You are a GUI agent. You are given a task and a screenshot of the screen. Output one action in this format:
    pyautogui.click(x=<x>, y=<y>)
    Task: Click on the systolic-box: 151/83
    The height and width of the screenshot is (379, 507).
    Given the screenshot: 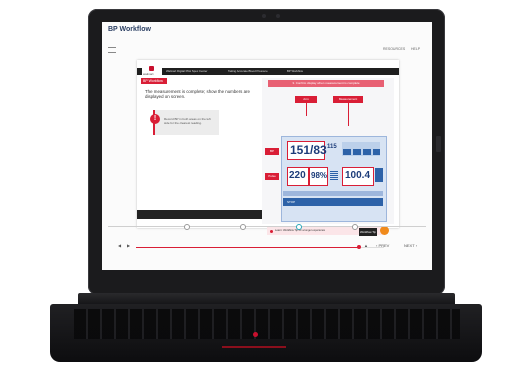 What is the action you would take?
    pyautogui.click(x=307, y=150)
    